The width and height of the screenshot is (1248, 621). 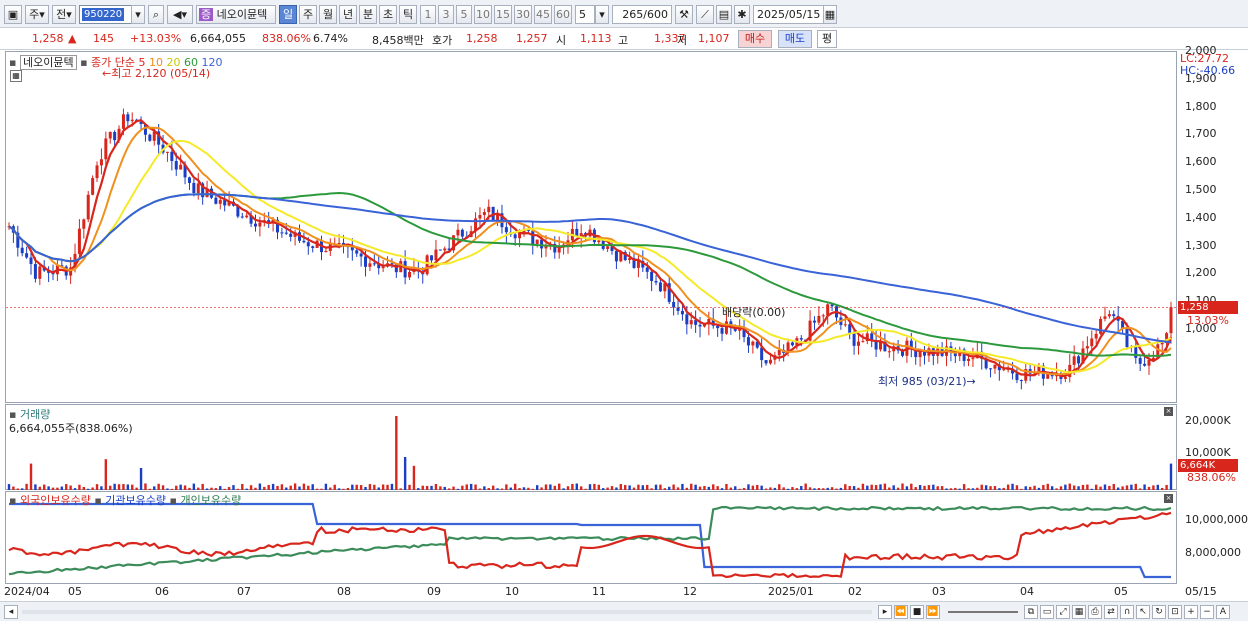 What do you see at coordinates (1047, 612) in the screenshot?
I see `window-icon: ▭` at bounding box center [1047, 612].